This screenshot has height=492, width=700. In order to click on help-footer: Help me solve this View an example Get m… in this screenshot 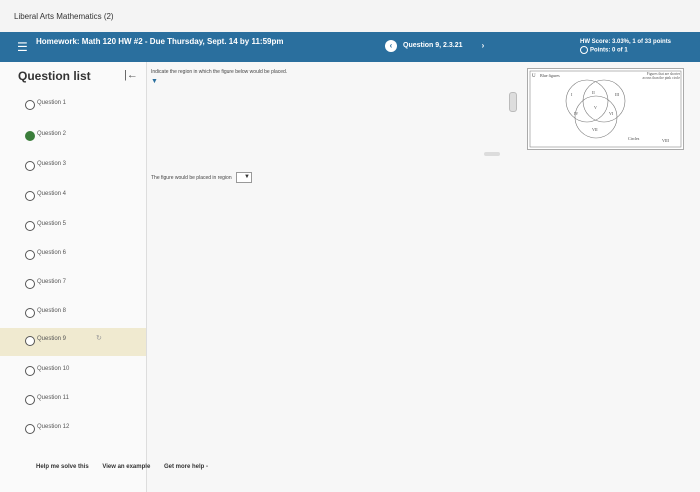, I will do `click(128, 467)`.